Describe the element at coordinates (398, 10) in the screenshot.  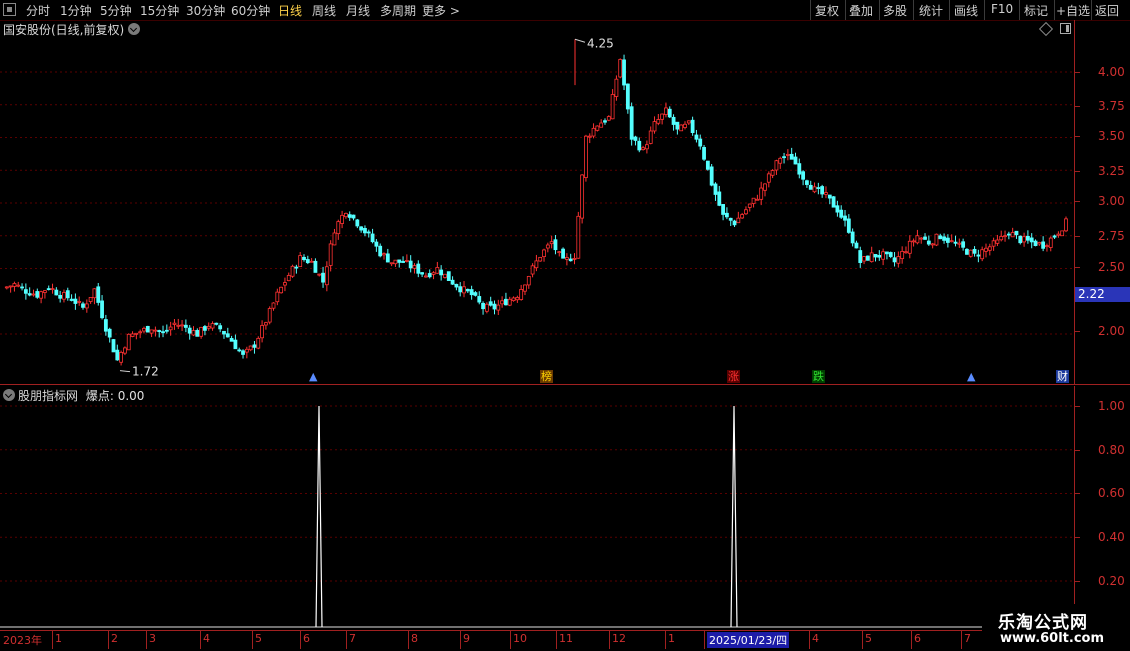
I see `period-multi: 多周期` at that location.